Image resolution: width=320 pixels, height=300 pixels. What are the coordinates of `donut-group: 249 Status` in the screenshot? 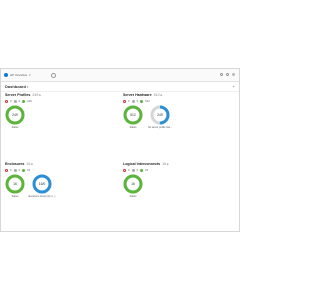 It's located at (15, 117).